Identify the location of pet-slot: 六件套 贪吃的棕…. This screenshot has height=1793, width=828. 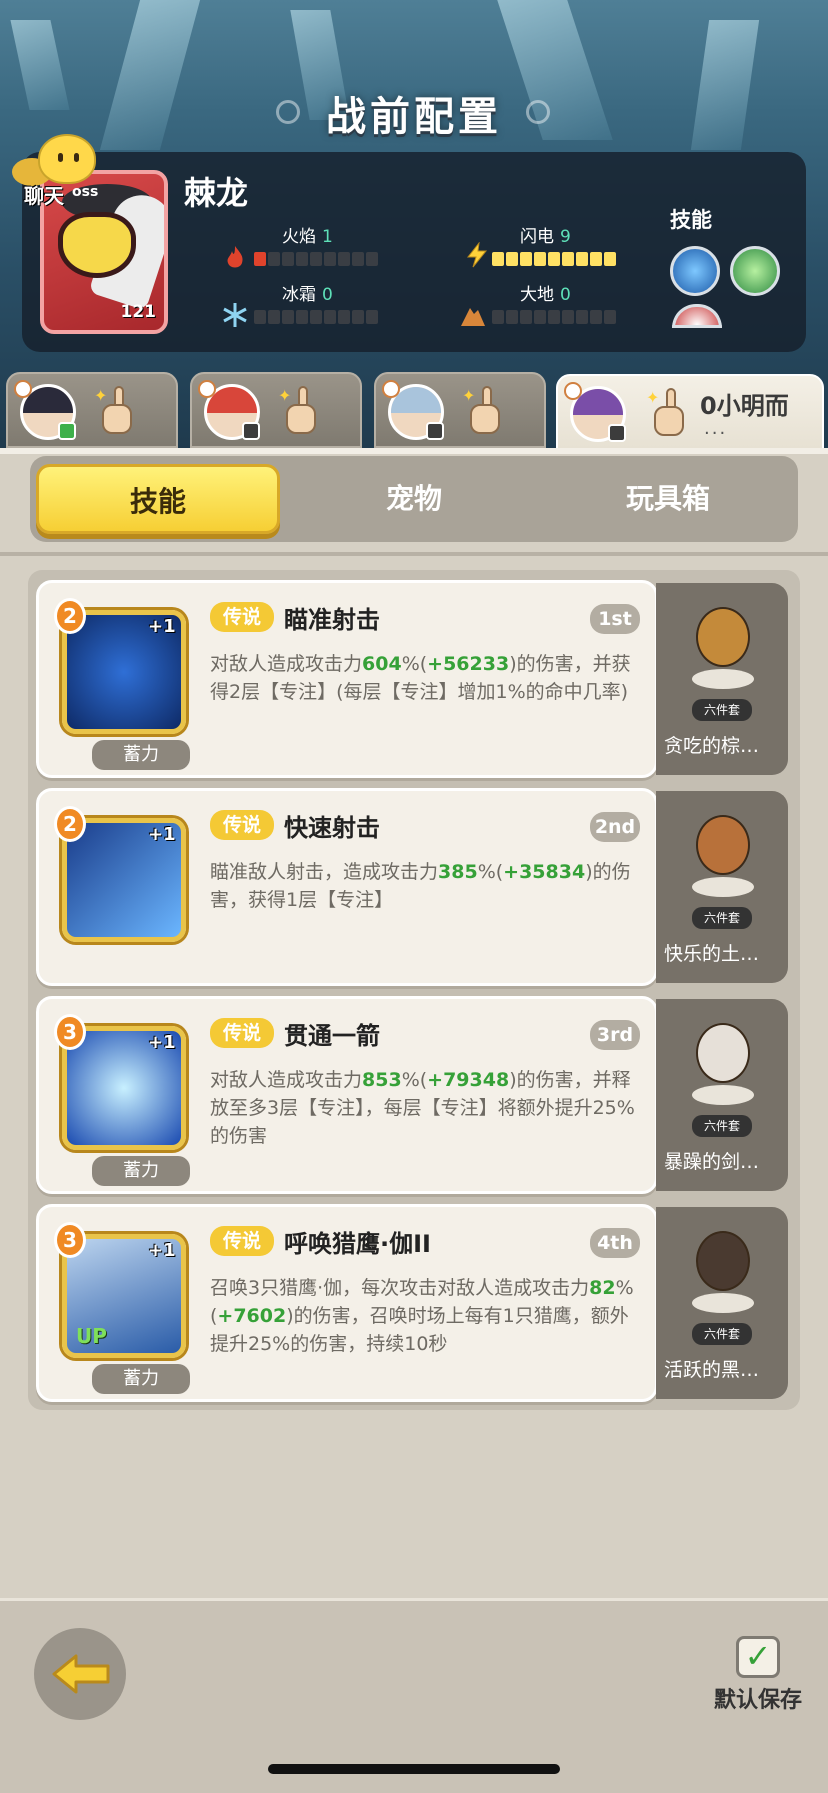
(722, 679).